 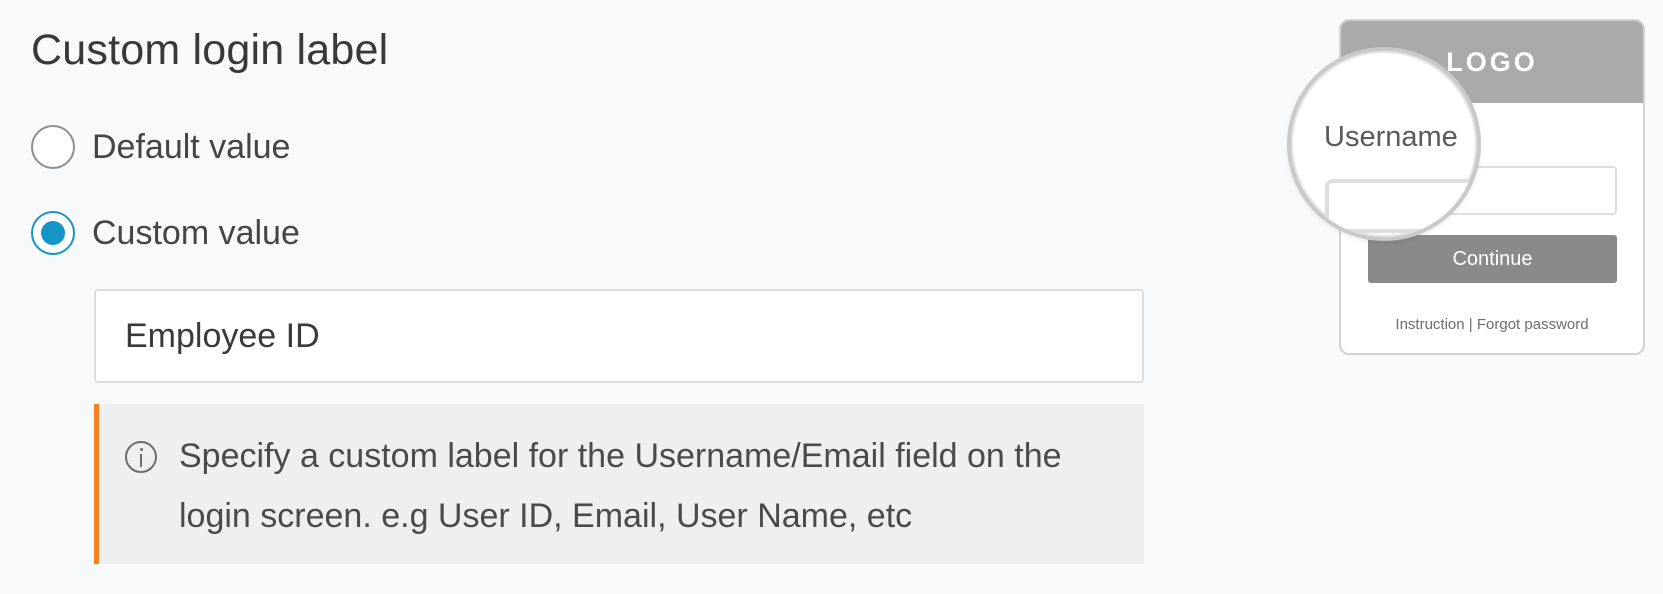 I want to click on default-value-option: Default value, so click(x=160, y=147).